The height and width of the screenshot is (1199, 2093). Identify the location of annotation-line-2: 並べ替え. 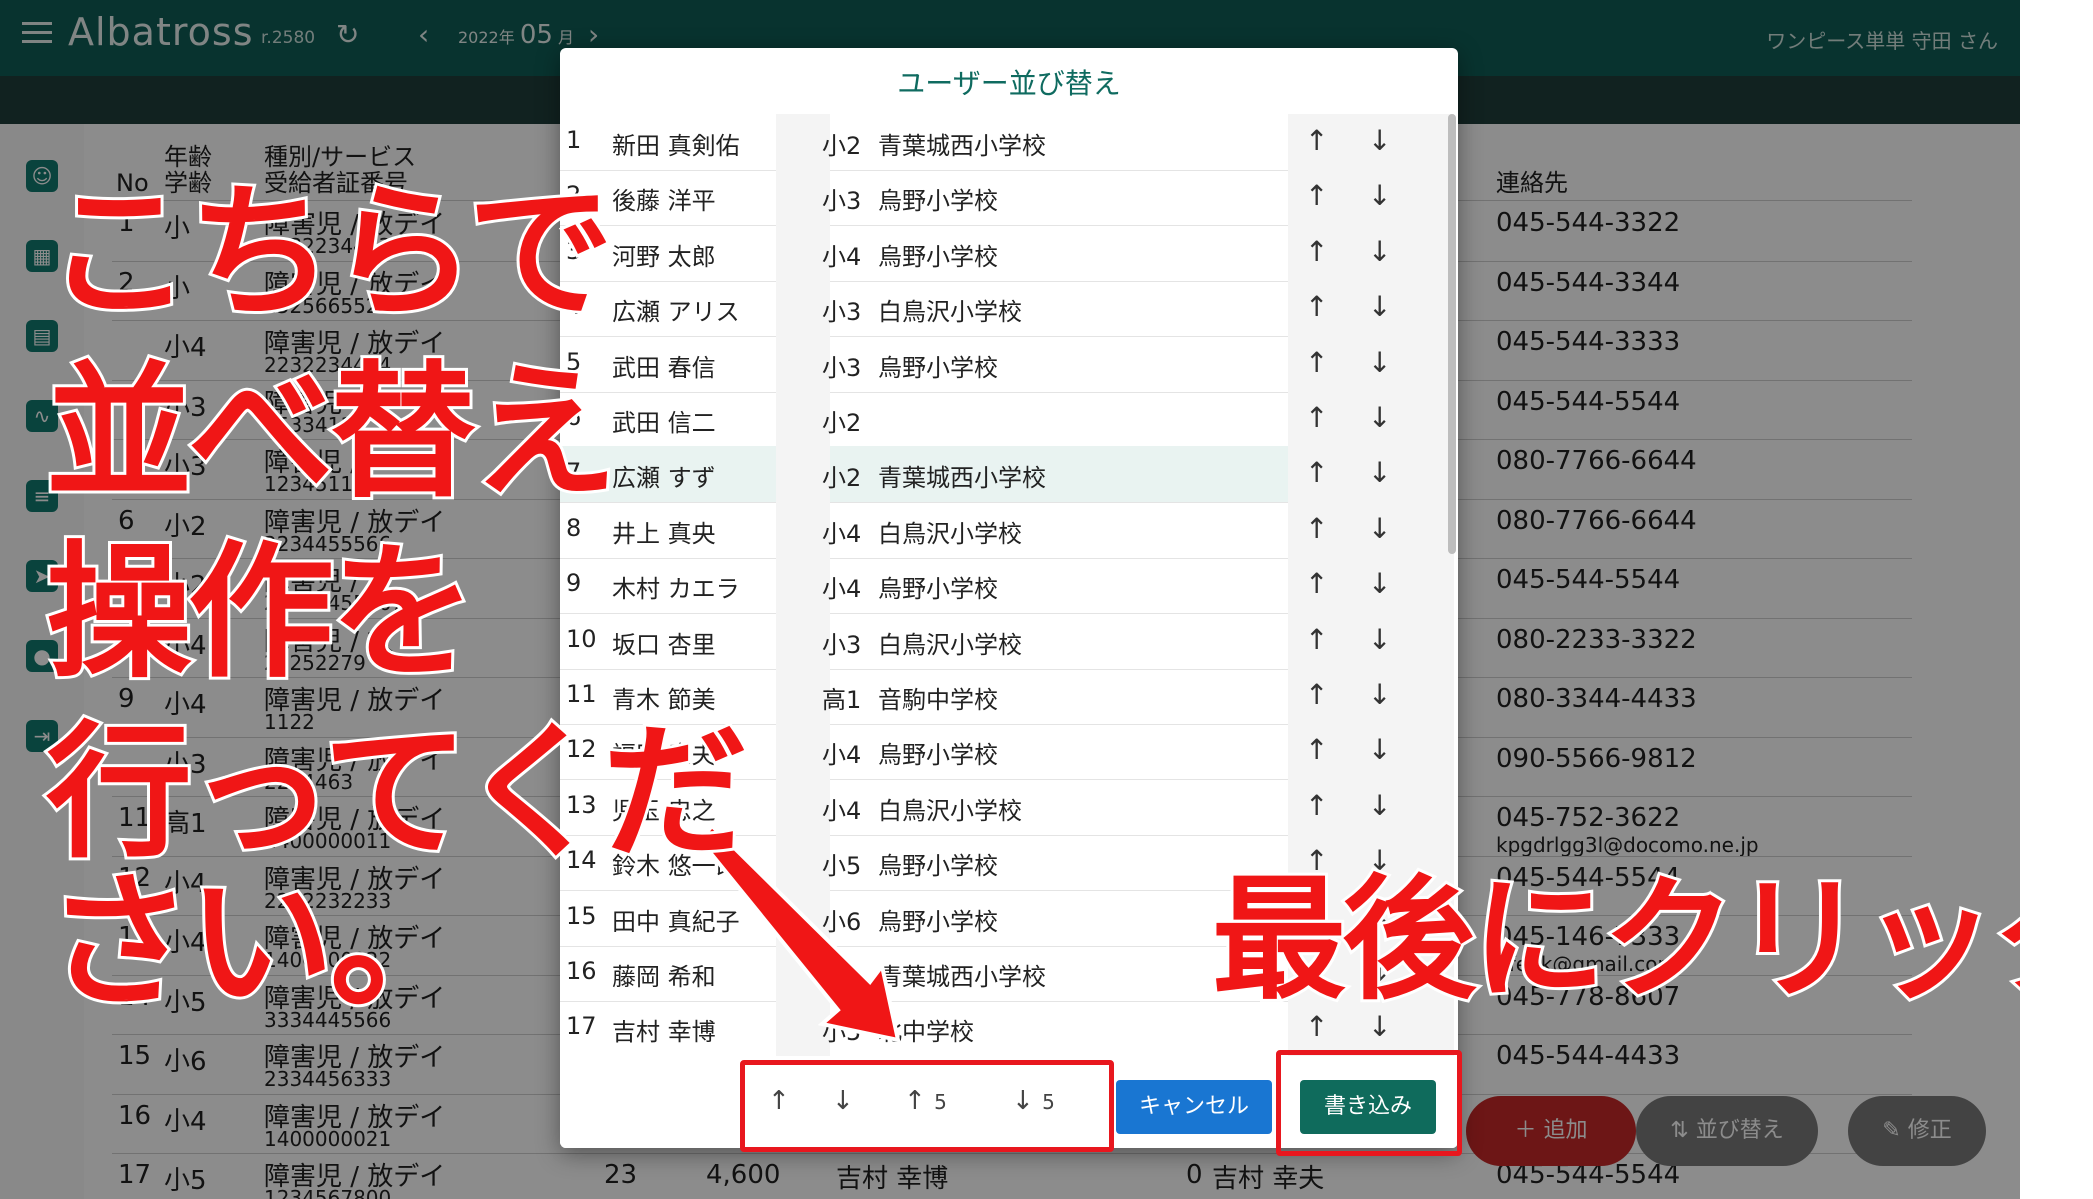
(332, 433).